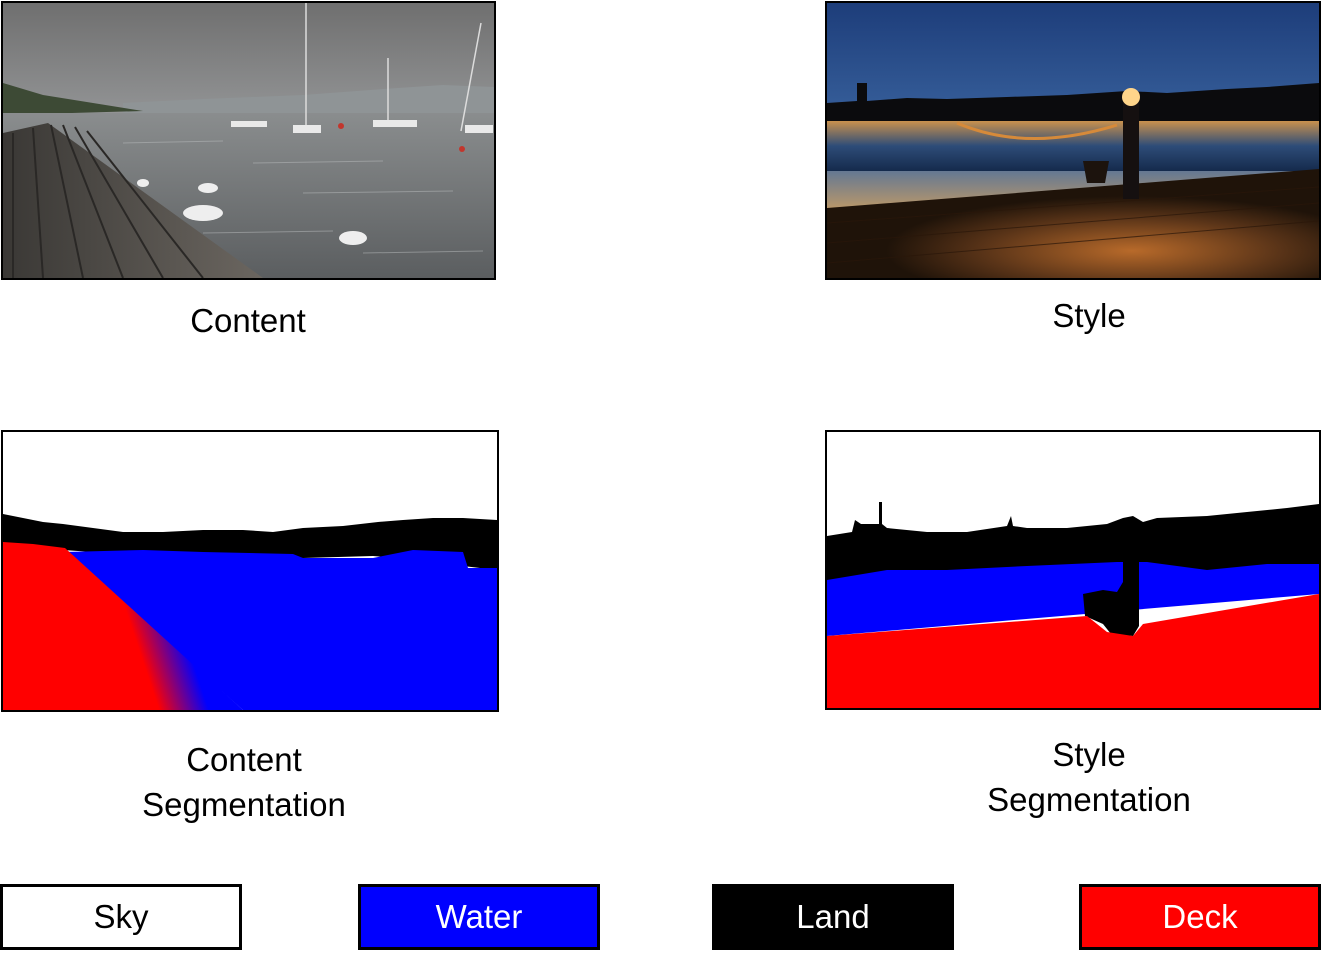 The height and width of the screenshot is (963, 1321). I want to click on style-segmentation-map, so click(1073, 570).